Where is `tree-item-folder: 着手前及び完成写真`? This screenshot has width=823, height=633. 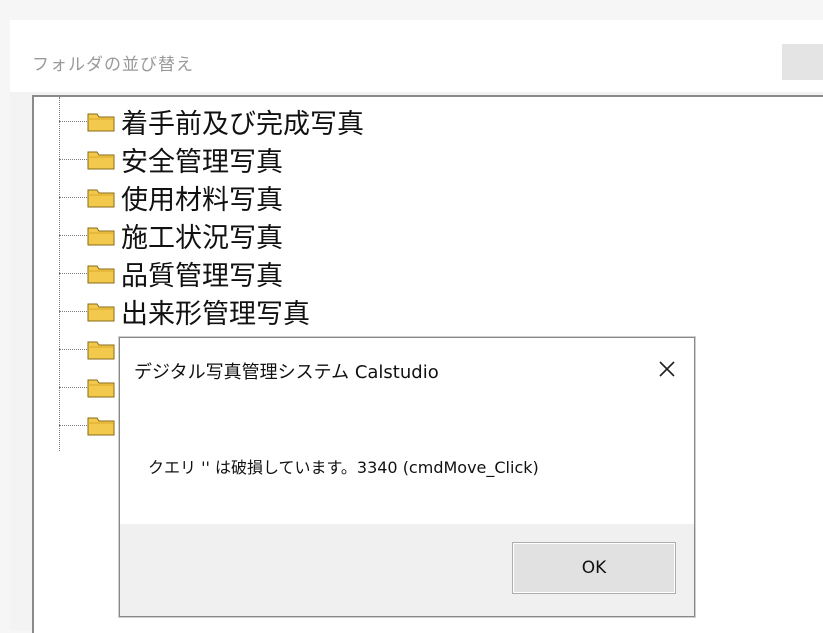 tree-item-folder: 着手前及び完成写真 is located at coordinates (211, 121).